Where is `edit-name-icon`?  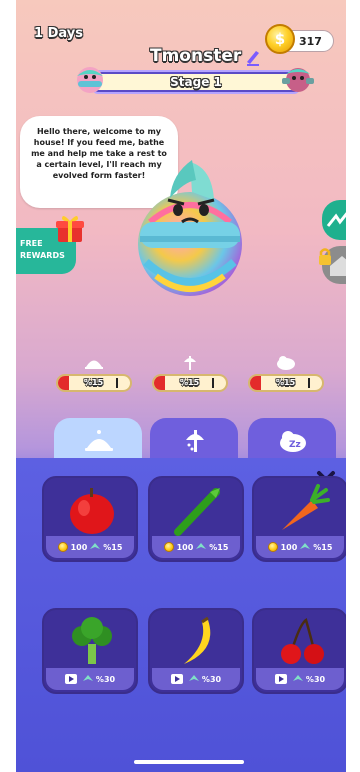 edit-name-icon is located at coordinates (253, 57).